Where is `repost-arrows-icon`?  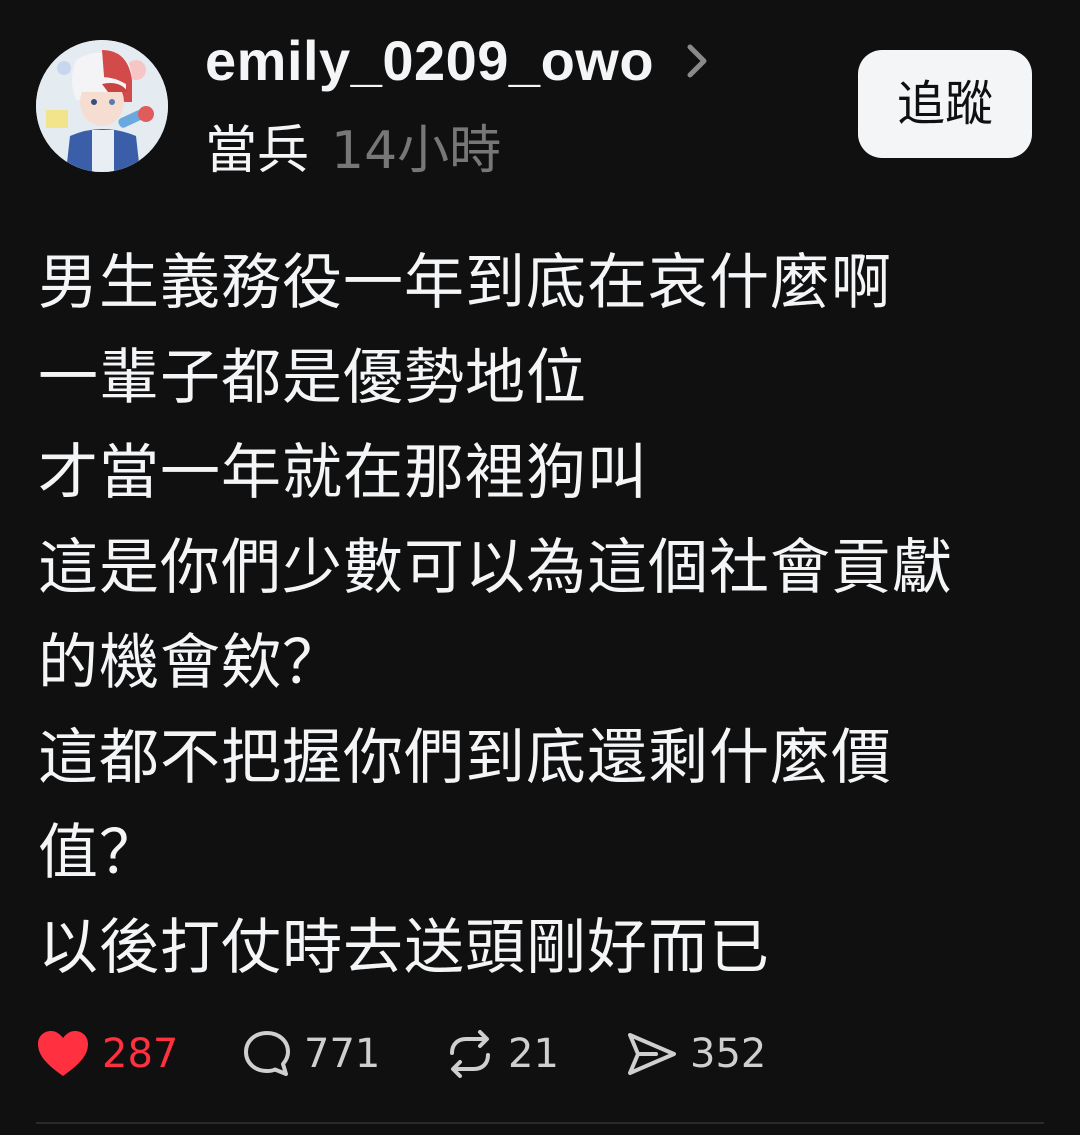 repost-arrows-icon is located at coordinates (470, 1054).